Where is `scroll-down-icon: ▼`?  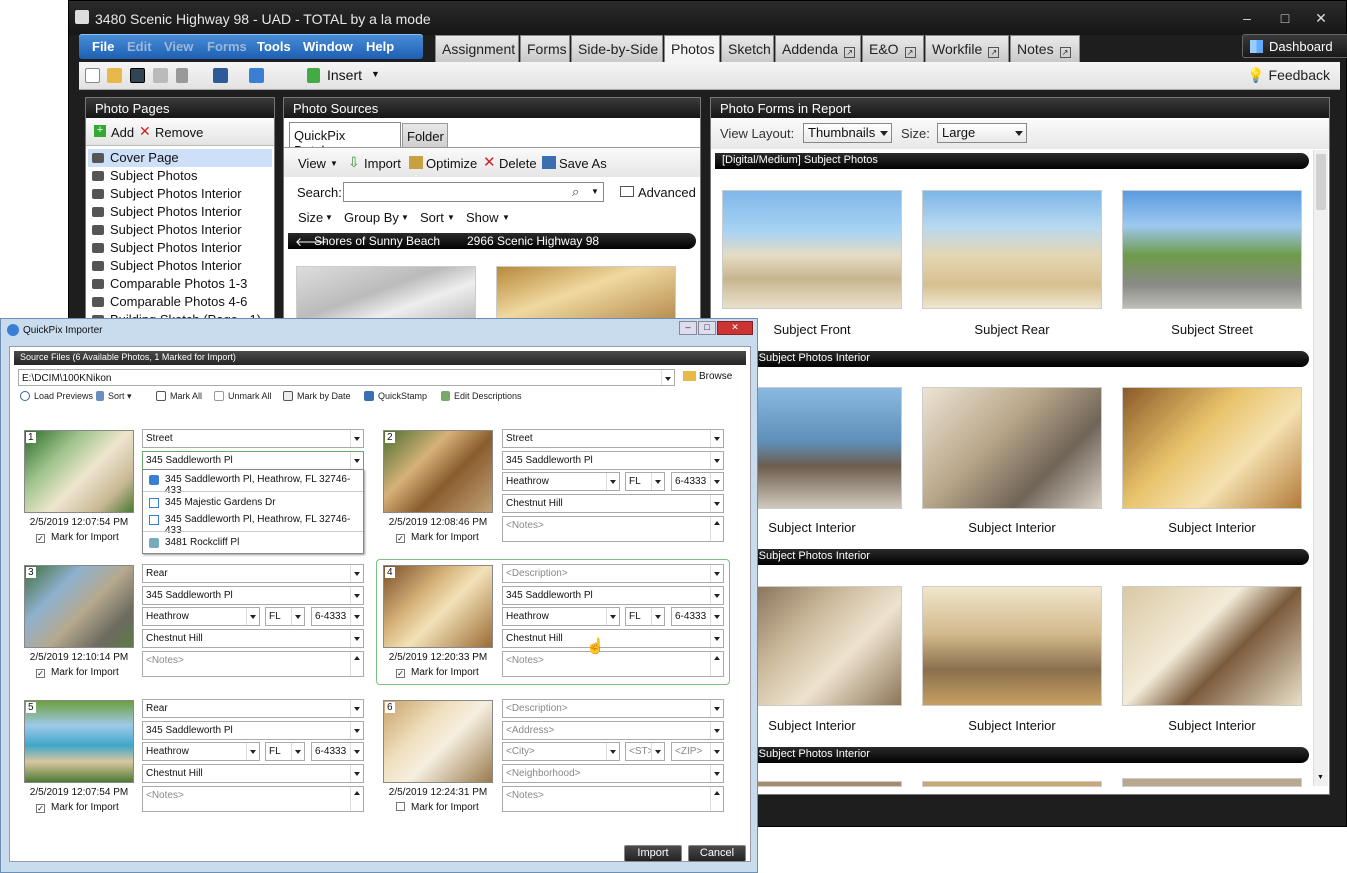
scroll-down-icon: ▼ is located at coordinates (1320, 777).